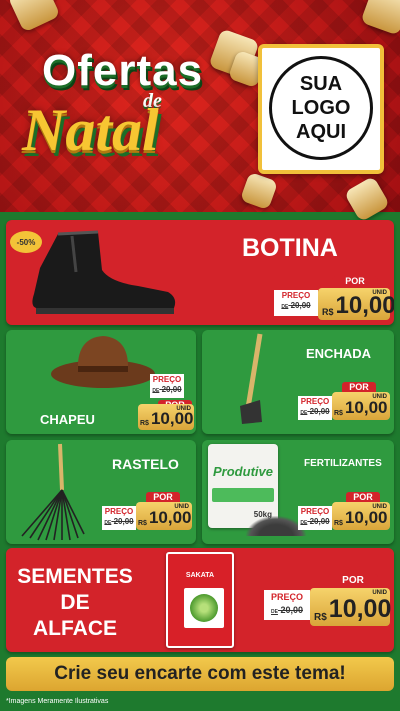  Describe the element at coordinates (251, 378) in the screenshot. I see `hoe-image` at that location.